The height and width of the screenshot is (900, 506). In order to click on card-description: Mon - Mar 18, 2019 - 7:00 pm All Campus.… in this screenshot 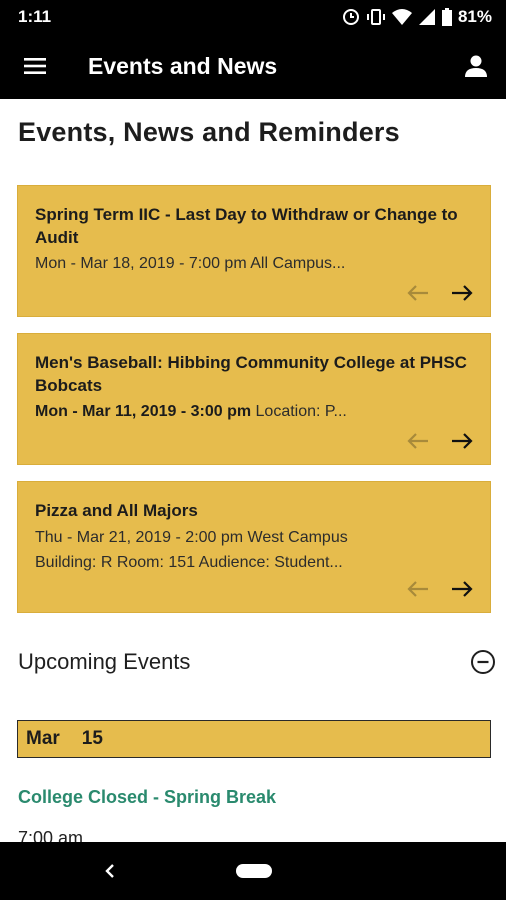, I will do `click(253, 264)`.